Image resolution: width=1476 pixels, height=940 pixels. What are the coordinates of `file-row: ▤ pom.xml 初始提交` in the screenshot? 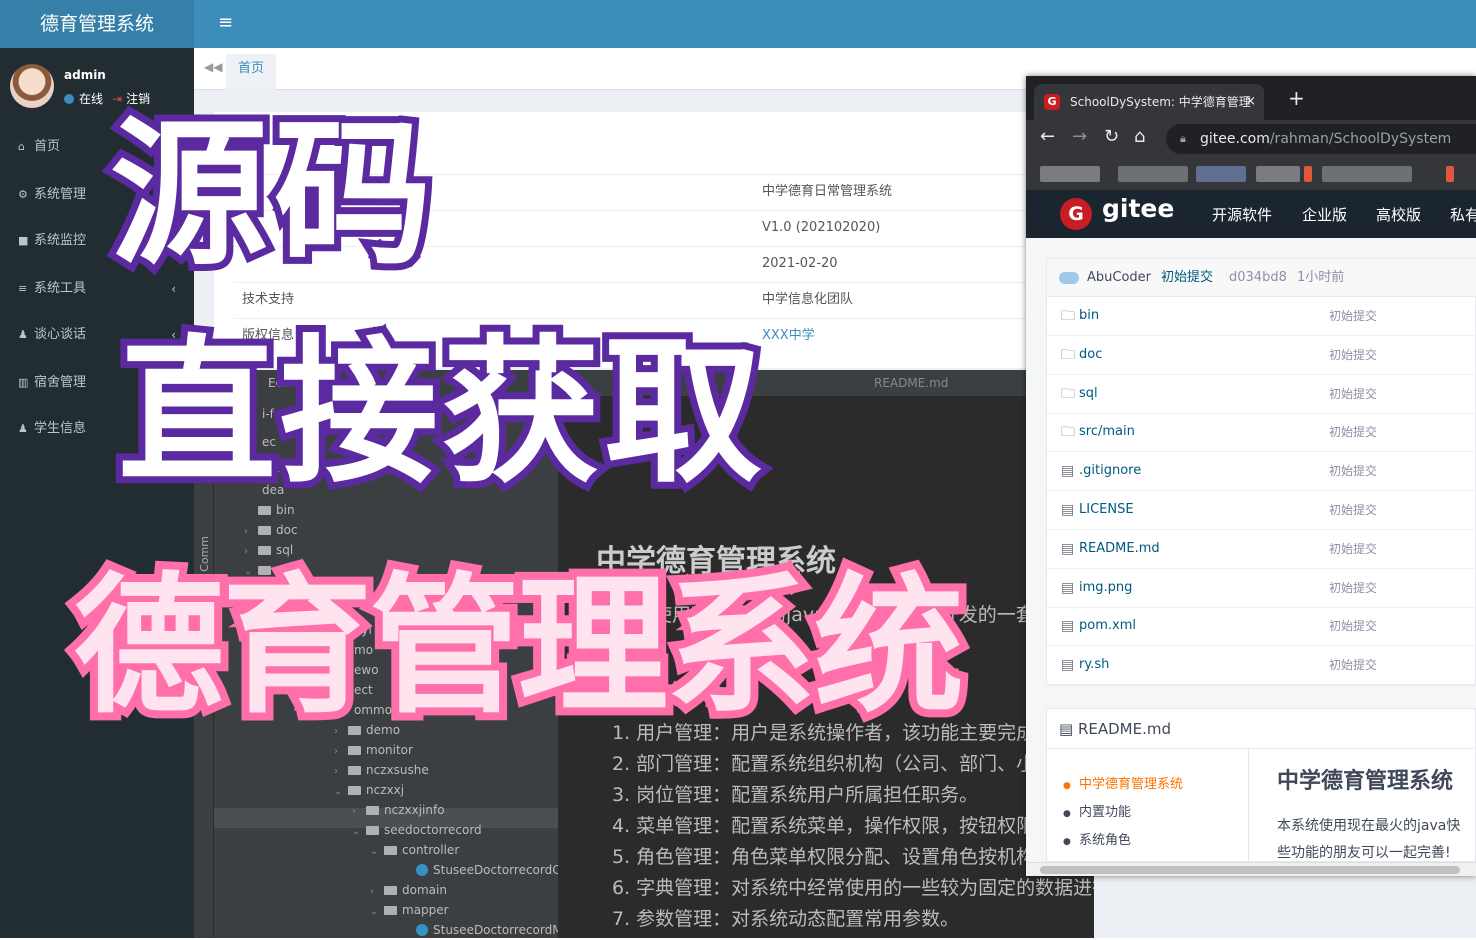 It's located at (1261, 627).